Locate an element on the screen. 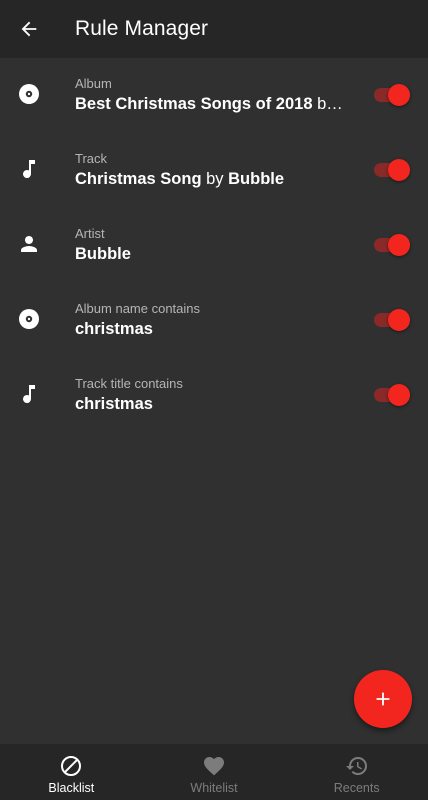  person-icon is located at coordinates (29, 244).